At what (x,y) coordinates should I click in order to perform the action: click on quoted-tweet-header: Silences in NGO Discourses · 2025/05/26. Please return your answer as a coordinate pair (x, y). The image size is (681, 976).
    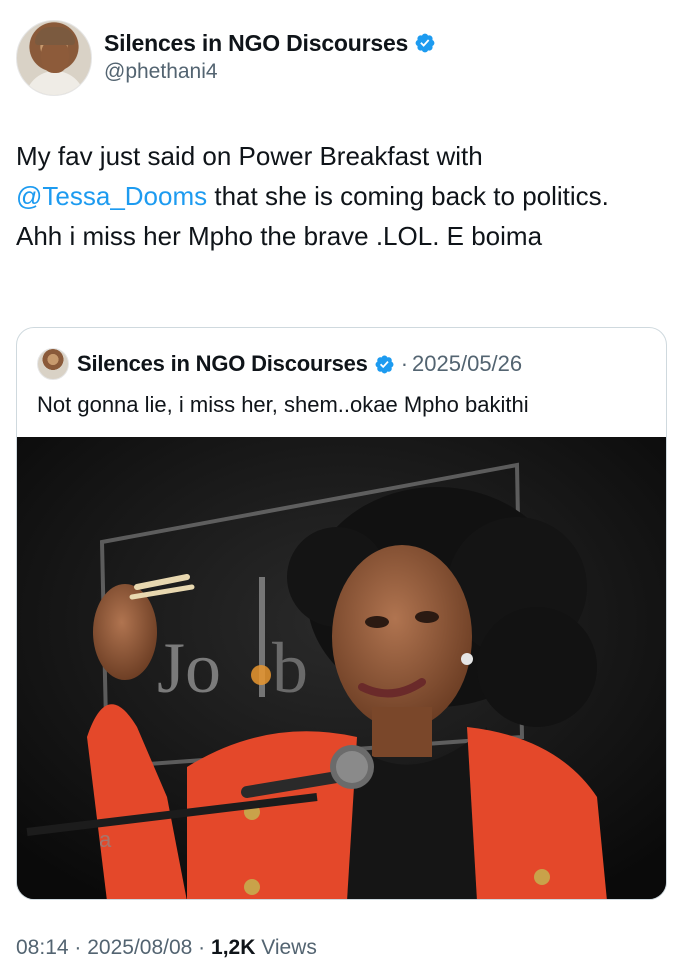
    Looking at the image, I should click on (279, 364).